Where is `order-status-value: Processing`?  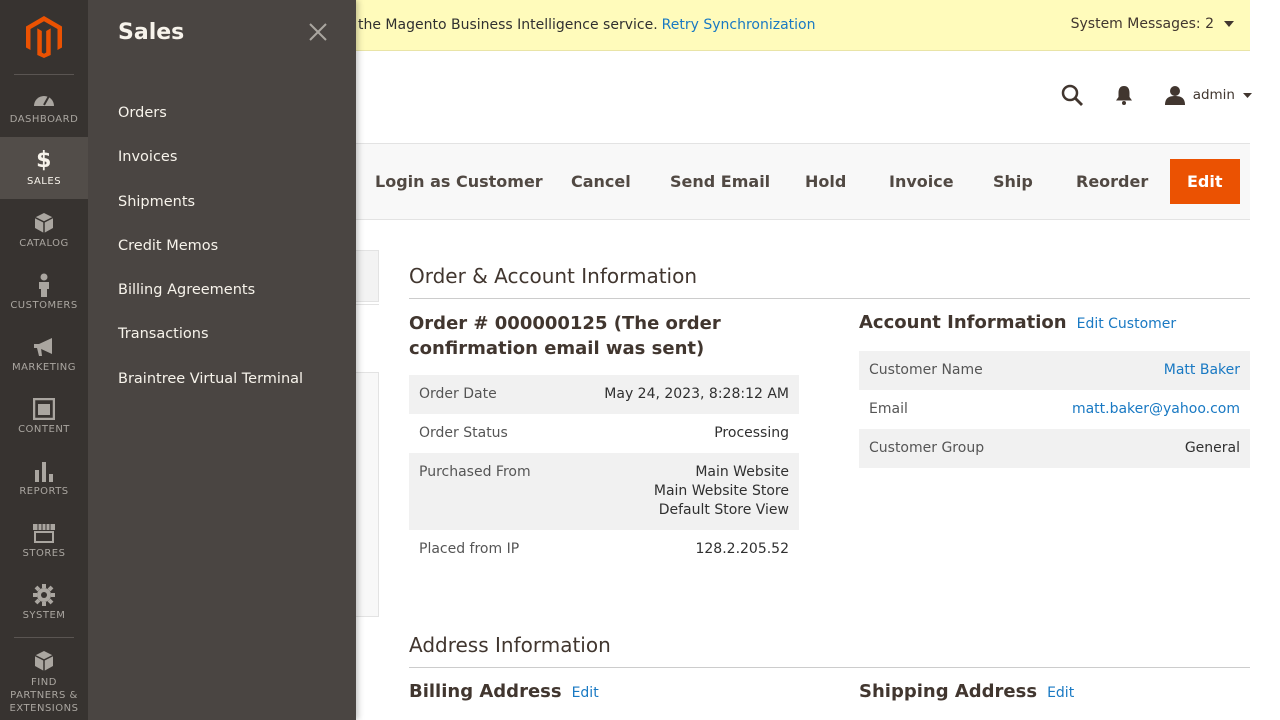
order-status-value: Processing is located at coordinates (751, 433).